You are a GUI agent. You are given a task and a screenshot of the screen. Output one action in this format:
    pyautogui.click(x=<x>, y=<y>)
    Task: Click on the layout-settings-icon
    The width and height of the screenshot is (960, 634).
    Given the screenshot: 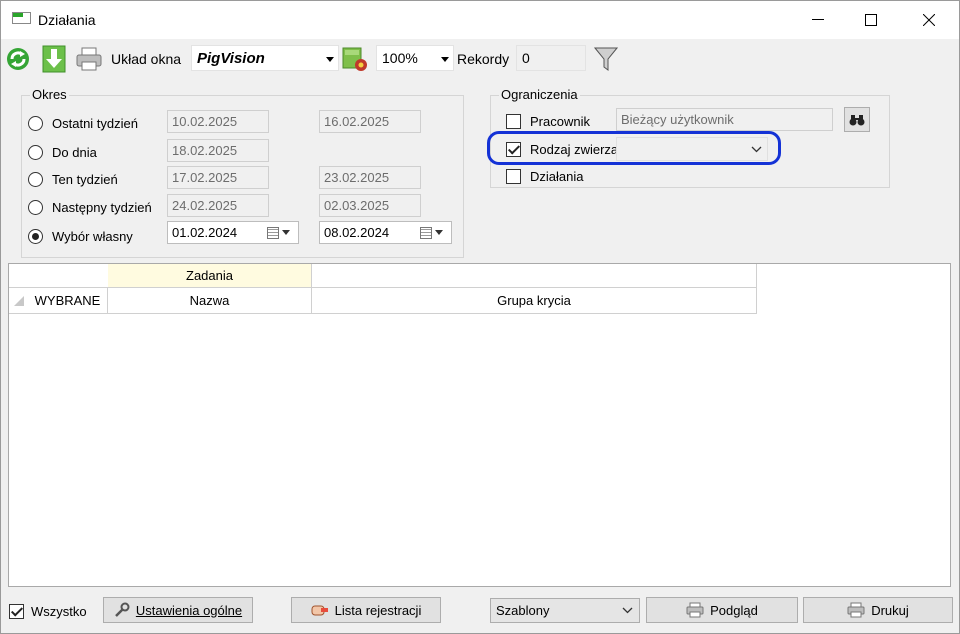 What is the action you would take?
    pyautogui.click(x=355, y=59)
    